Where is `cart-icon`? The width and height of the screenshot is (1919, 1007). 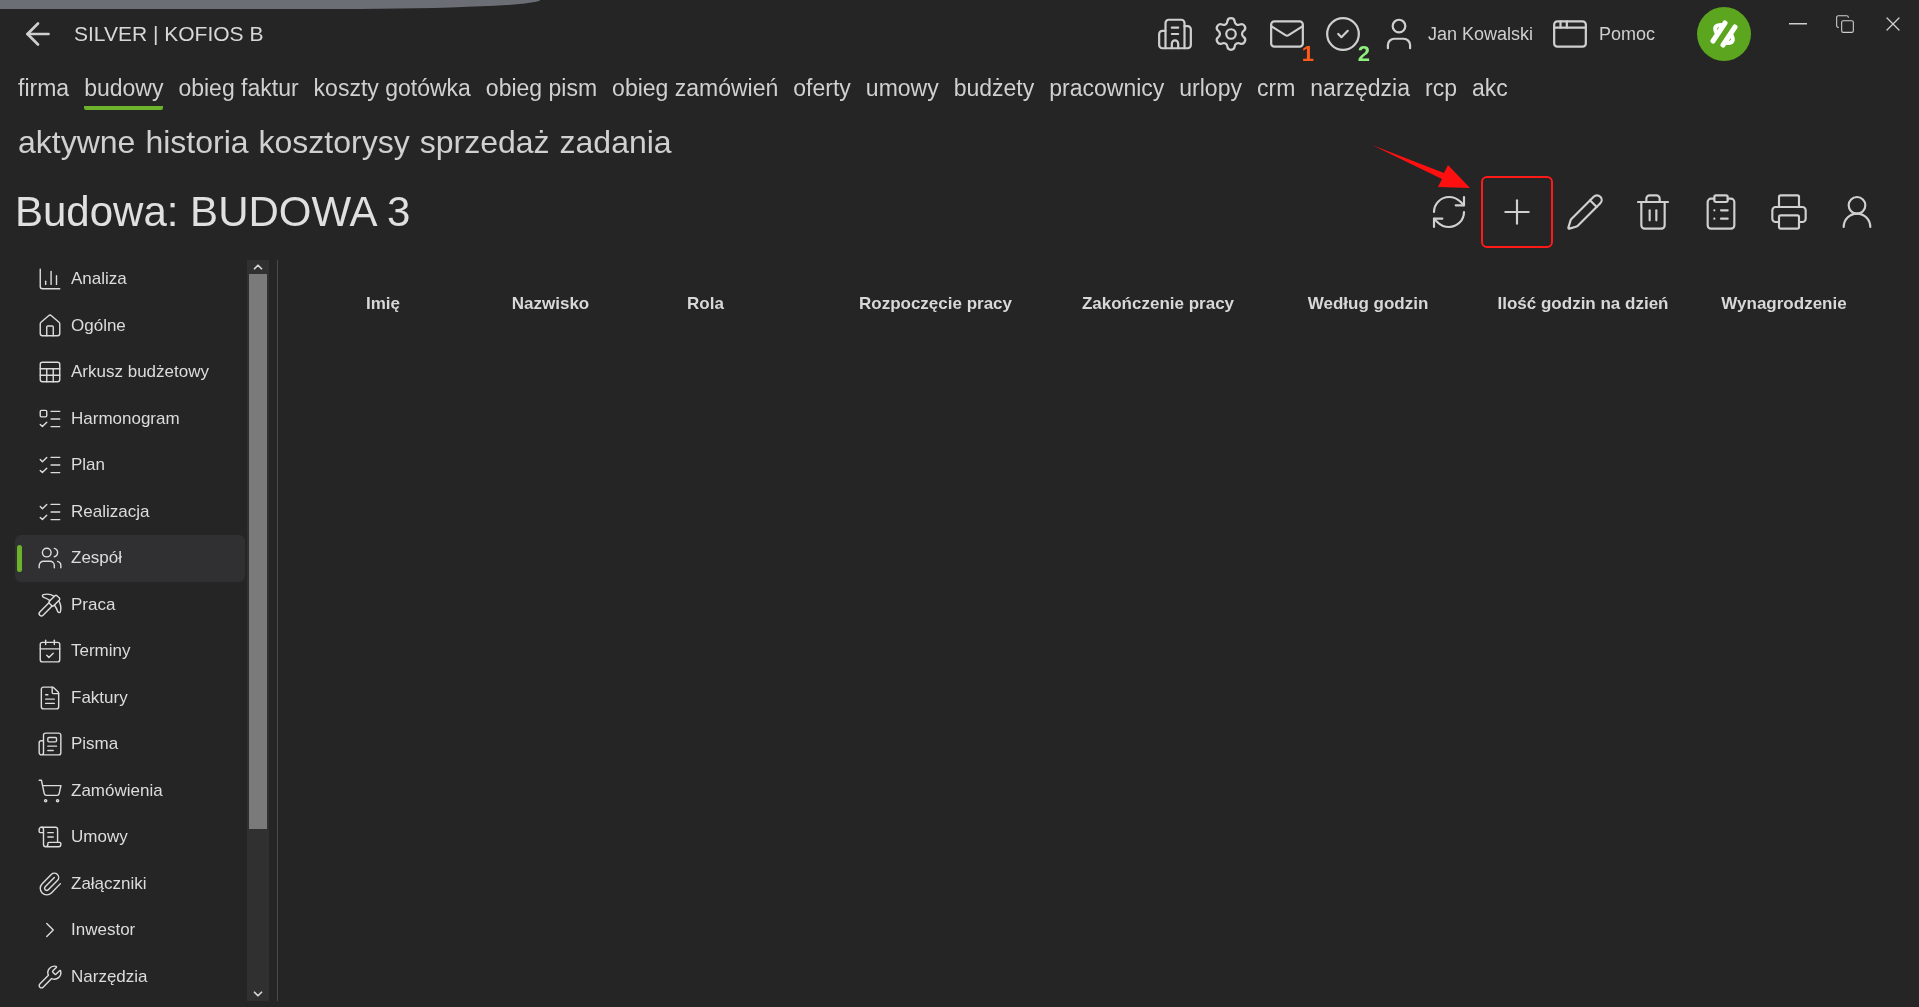 cart-icon is located at coordinates (50, 790).